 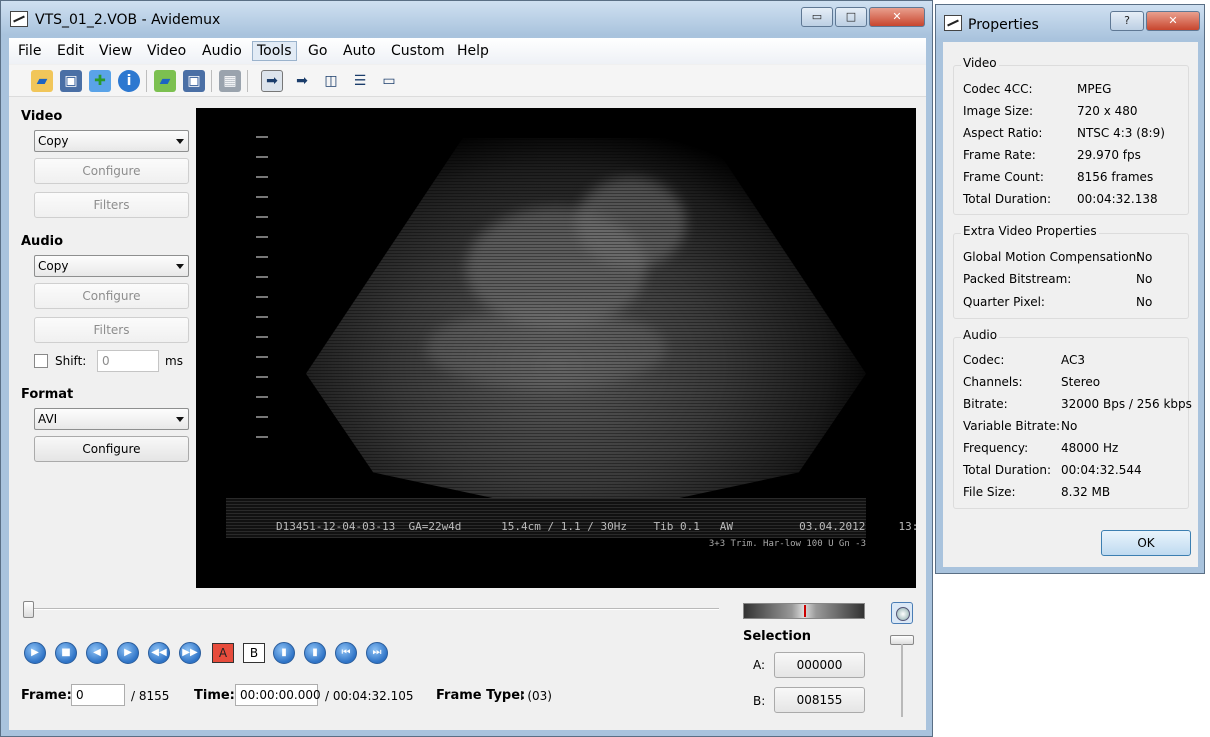 What do you see at coordinates (46, 695) in the screenshot?
I see `frame-label: Frame:` at bounding box center [46, 695].